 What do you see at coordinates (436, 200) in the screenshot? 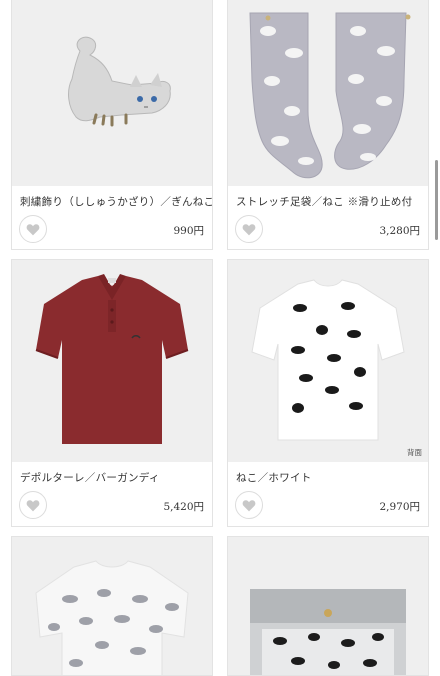
I see `scrollbar` at bounding box center [436, 200].